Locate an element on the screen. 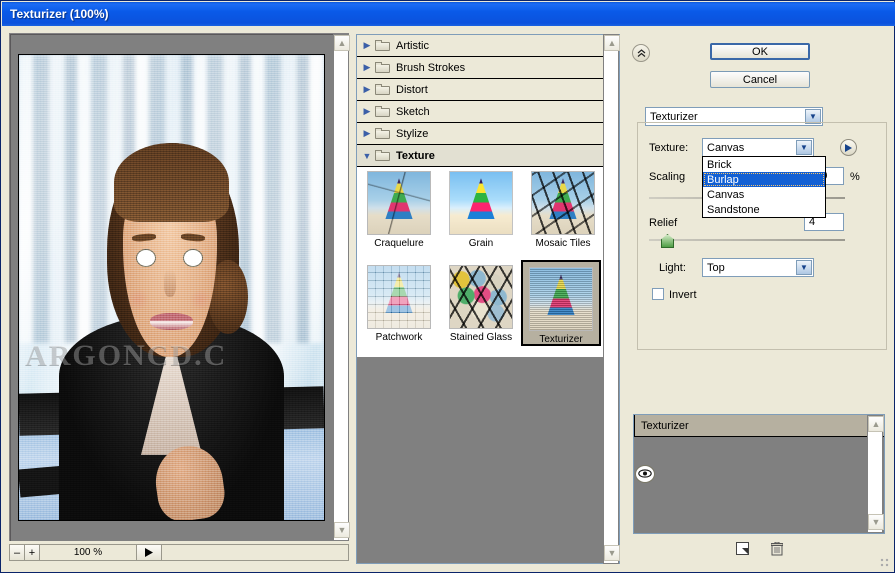 Image resolution: width=895 pixels, height=573 pixels. relief-label: Relief is located at coordinates (663, 223).